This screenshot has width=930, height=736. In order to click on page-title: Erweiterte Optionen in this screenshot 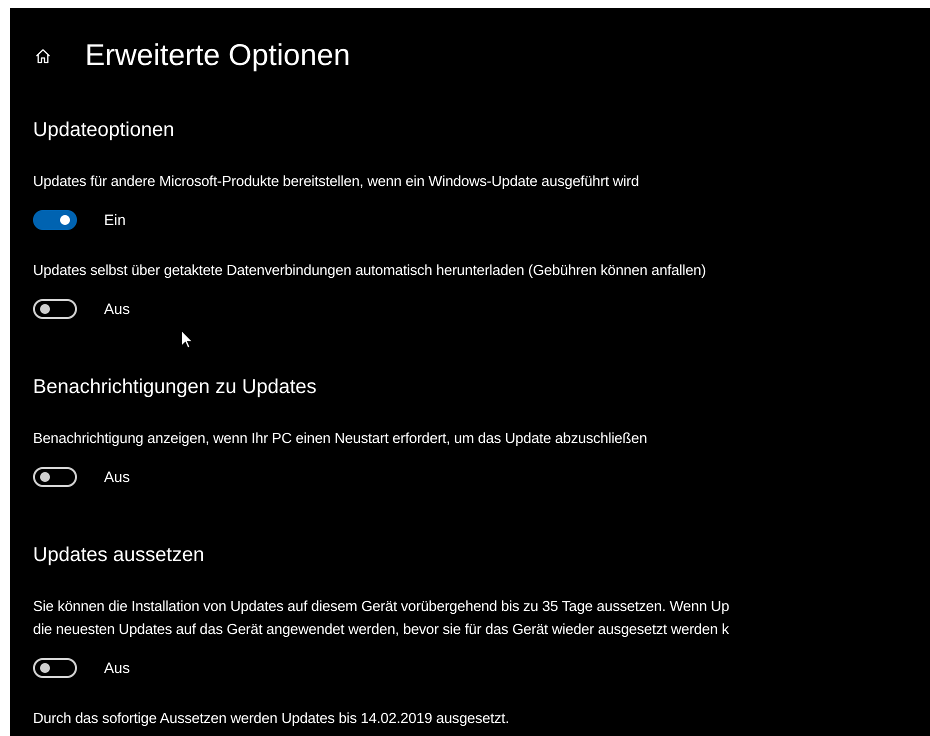, I will do `click(217, 56)`.